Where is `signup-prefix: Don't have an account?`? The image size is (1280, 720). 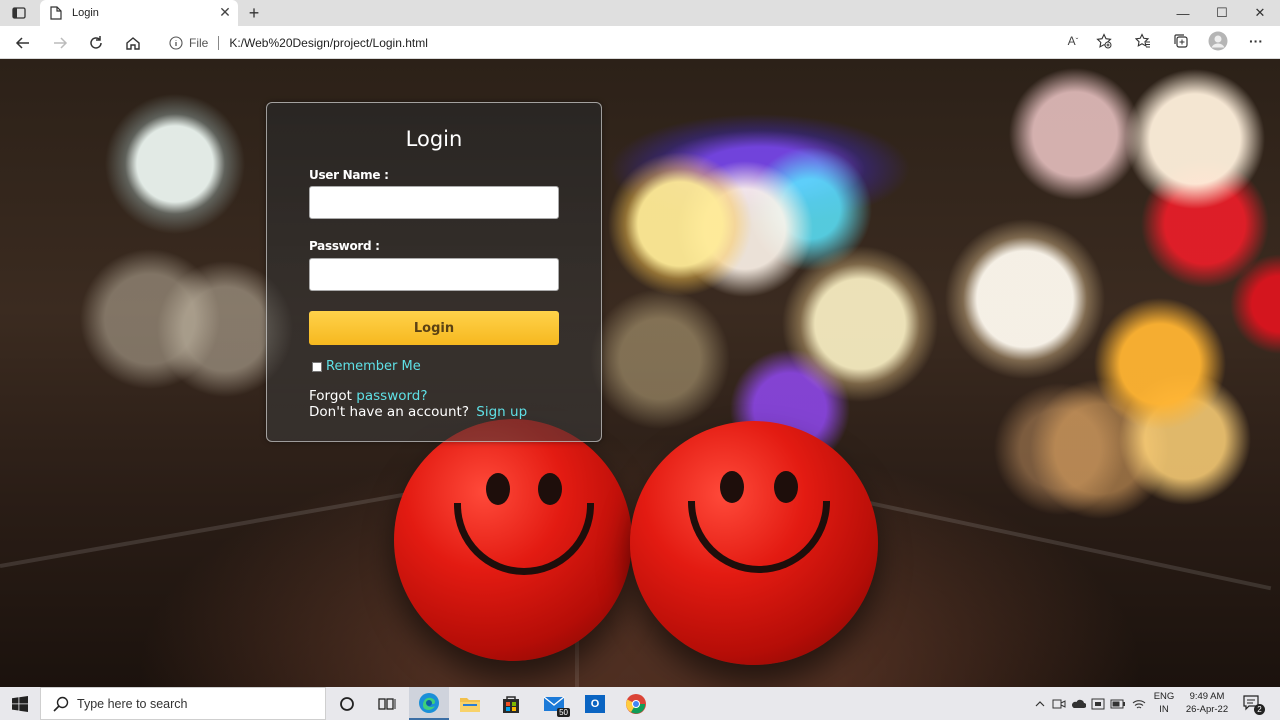
signup-prefix: Don't have an account? is located at coordinates (389, 412).